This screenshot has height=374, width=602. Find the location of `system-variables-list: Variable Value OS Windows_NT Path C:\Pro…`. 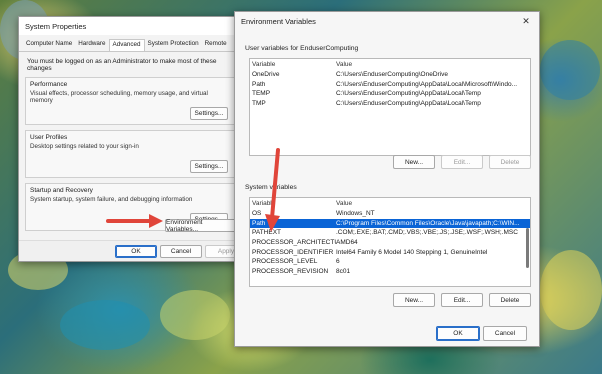

system-variables-list: Variable Value OS Windows_NT Path C:\Pro… is located at coordinates (390, 242).